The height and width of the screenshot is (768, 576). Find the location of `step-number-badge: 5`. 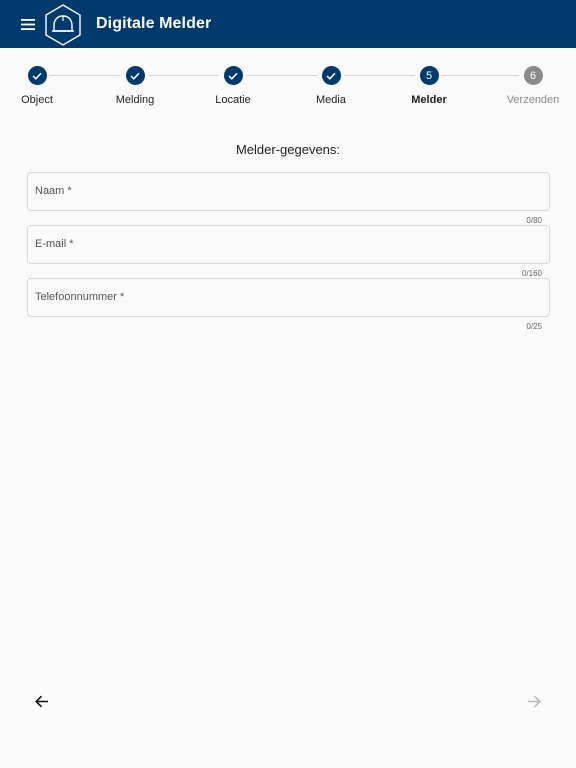

step-number-badge: 5 is located at coordinates (429, 75).